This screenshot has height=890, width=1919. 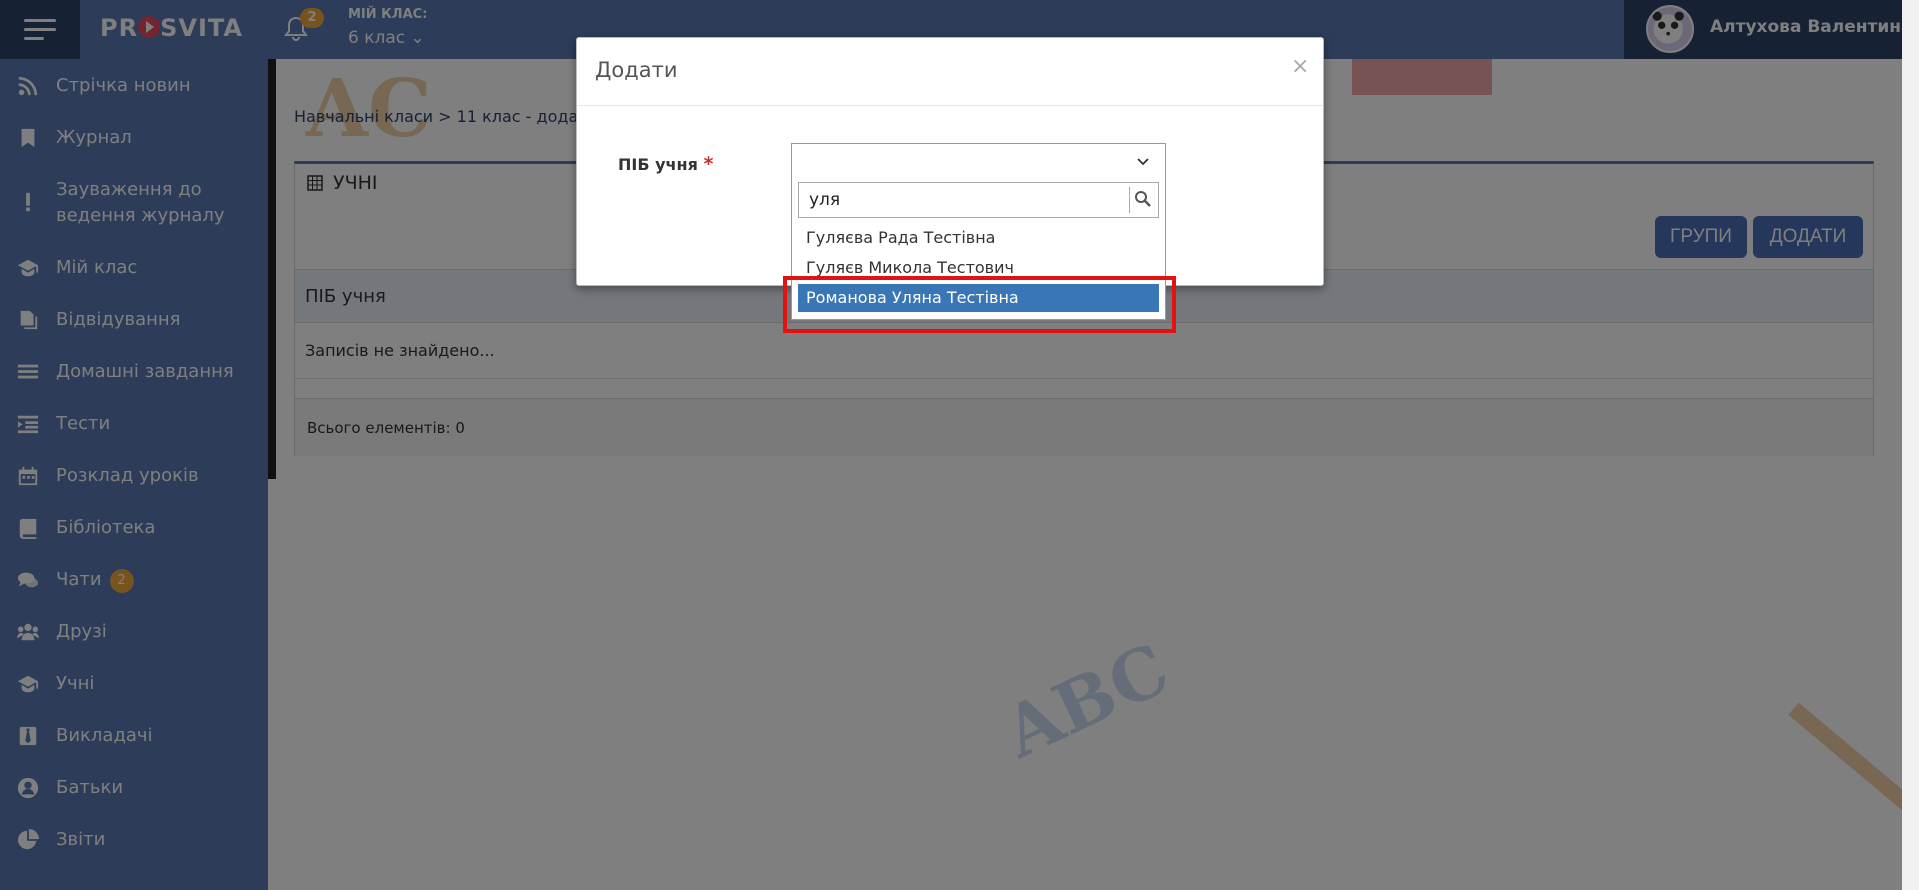 I want to click on page-scrollbar, so click(x=1910, y=445).